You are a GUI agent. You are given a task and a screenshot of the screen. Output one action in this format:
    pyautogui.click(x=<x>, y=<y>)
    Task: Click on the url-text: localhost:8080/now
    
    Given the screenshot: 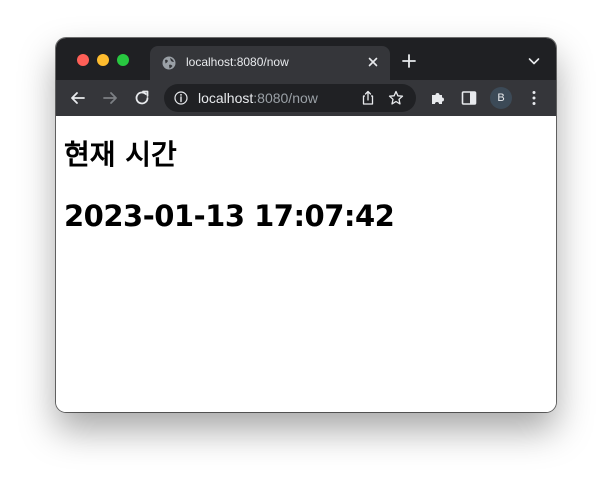 What is the action you would take?
    pyautogui.click(x=258, y=98)
    